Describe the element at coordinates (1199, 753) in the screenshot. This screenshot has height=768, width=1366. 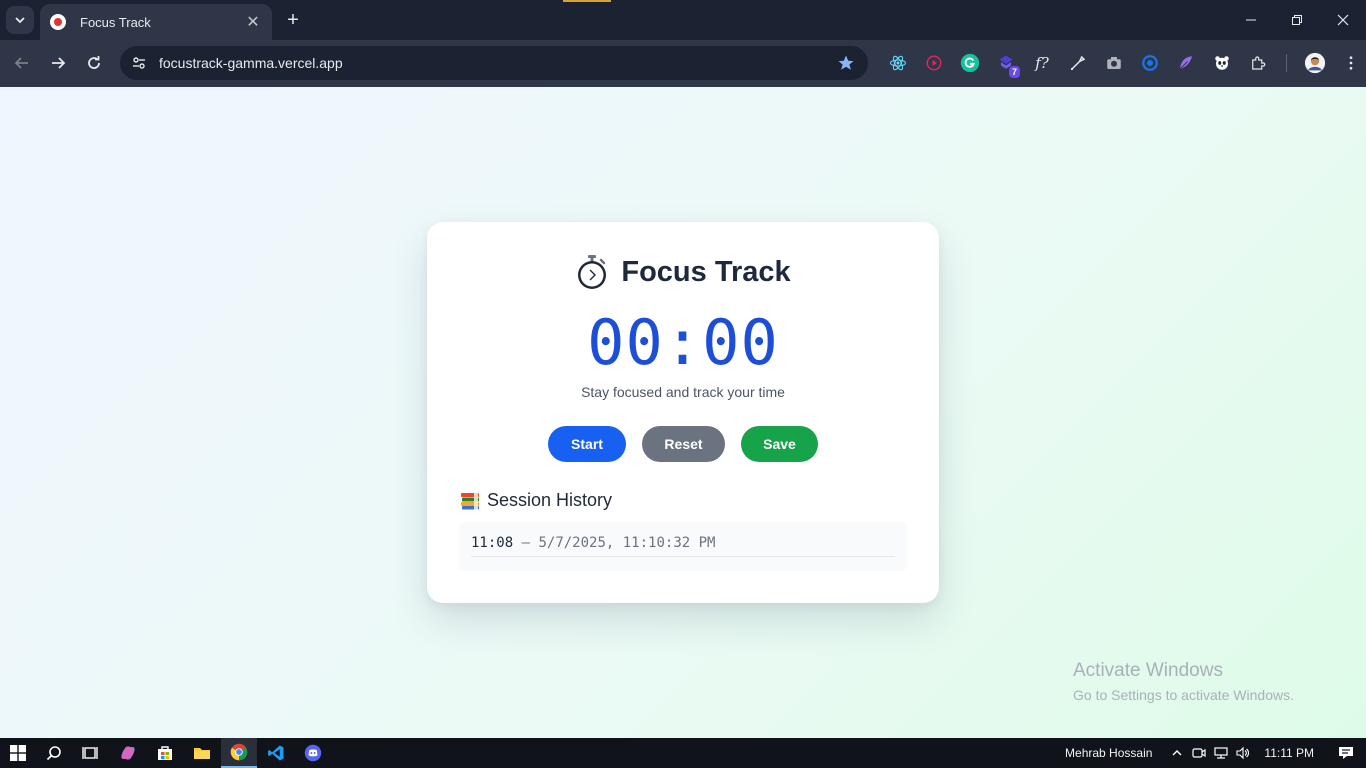
I see `meet-now-icon` at that location.